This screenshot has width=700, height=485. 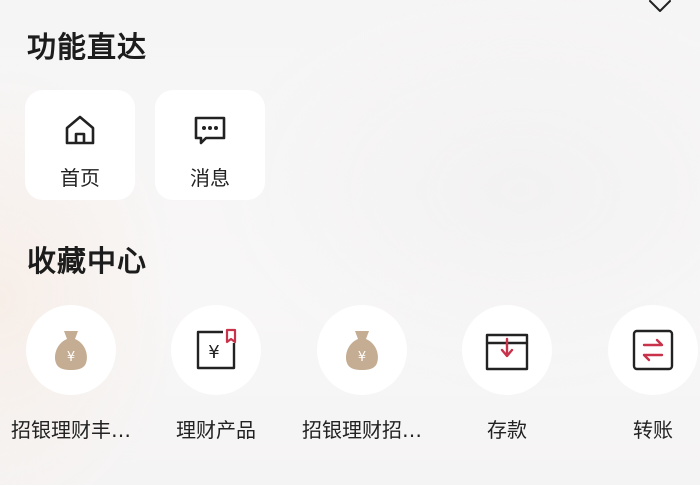 I want to click on favorite-item-transfer: 转账, so click(x=639, y=374).